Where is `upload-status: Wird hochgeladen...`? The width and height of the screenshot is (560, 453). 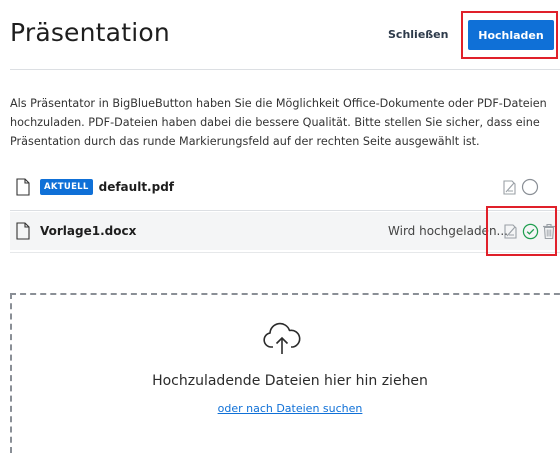
upload-status: Wird hochgeladen... is located at coordinates (448, 231).